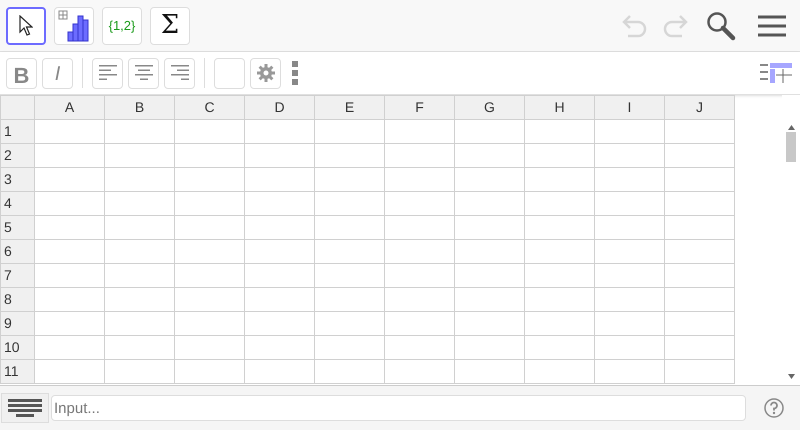 Image resolution: width=800 pixels, height=430 pixels. I want to click on row-header: 9, so click(17, 324).